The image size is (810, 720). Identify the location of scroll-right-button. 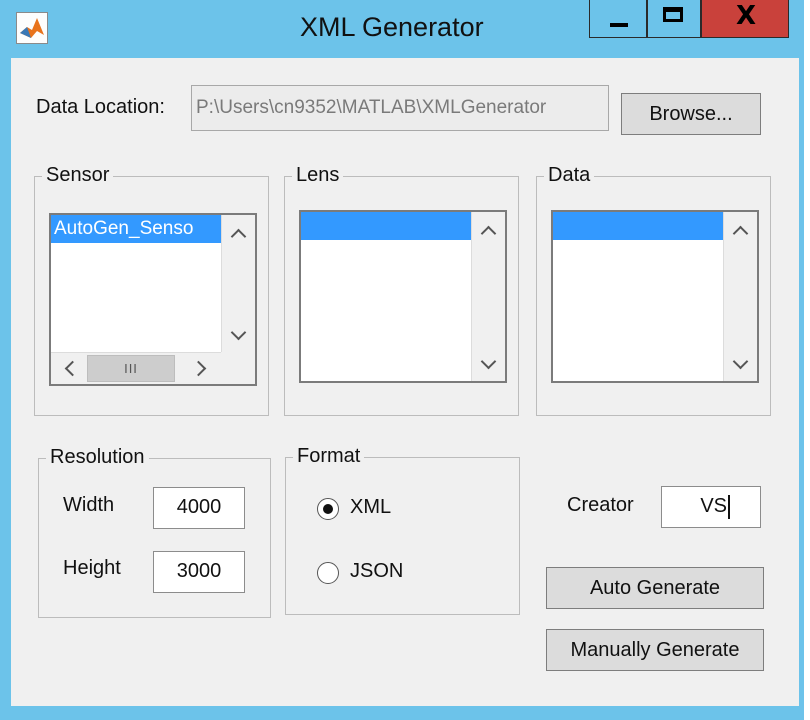
(201, 368).